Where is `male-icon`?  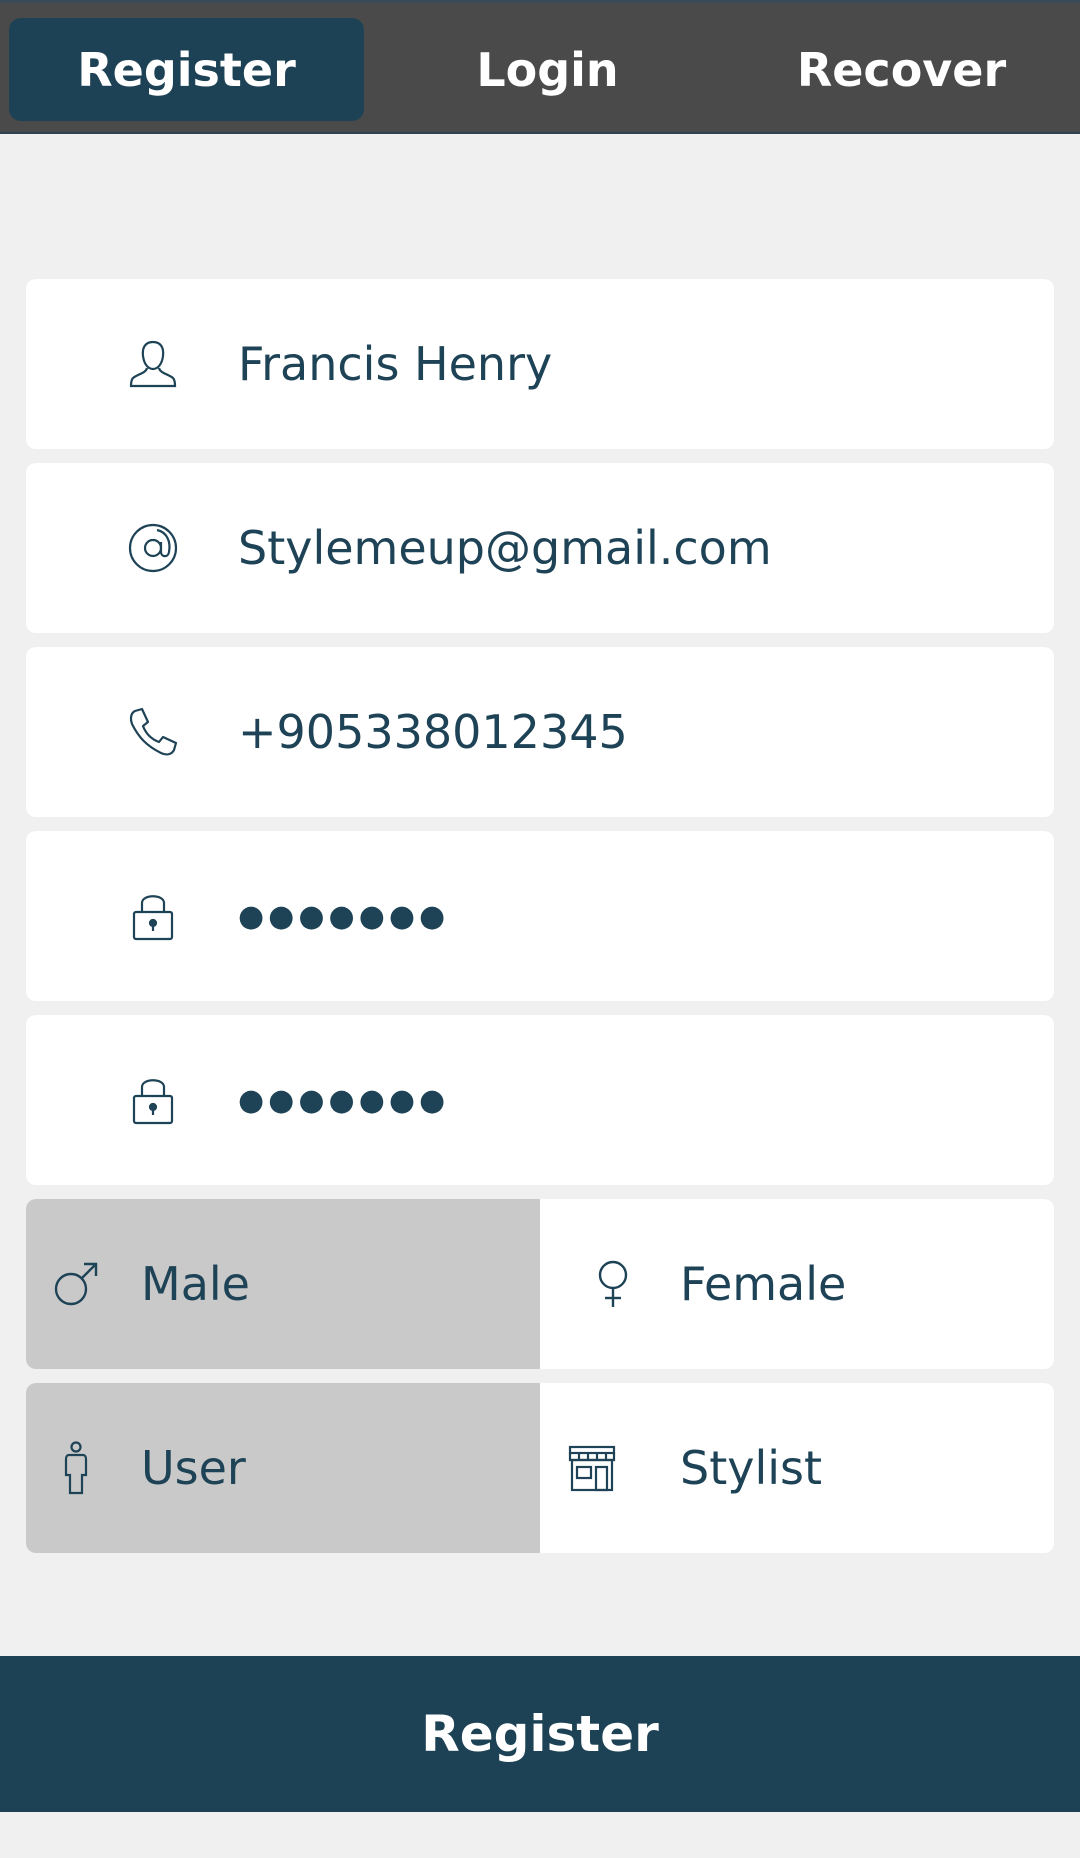 male-icon is located at coordinates (76, 1284).